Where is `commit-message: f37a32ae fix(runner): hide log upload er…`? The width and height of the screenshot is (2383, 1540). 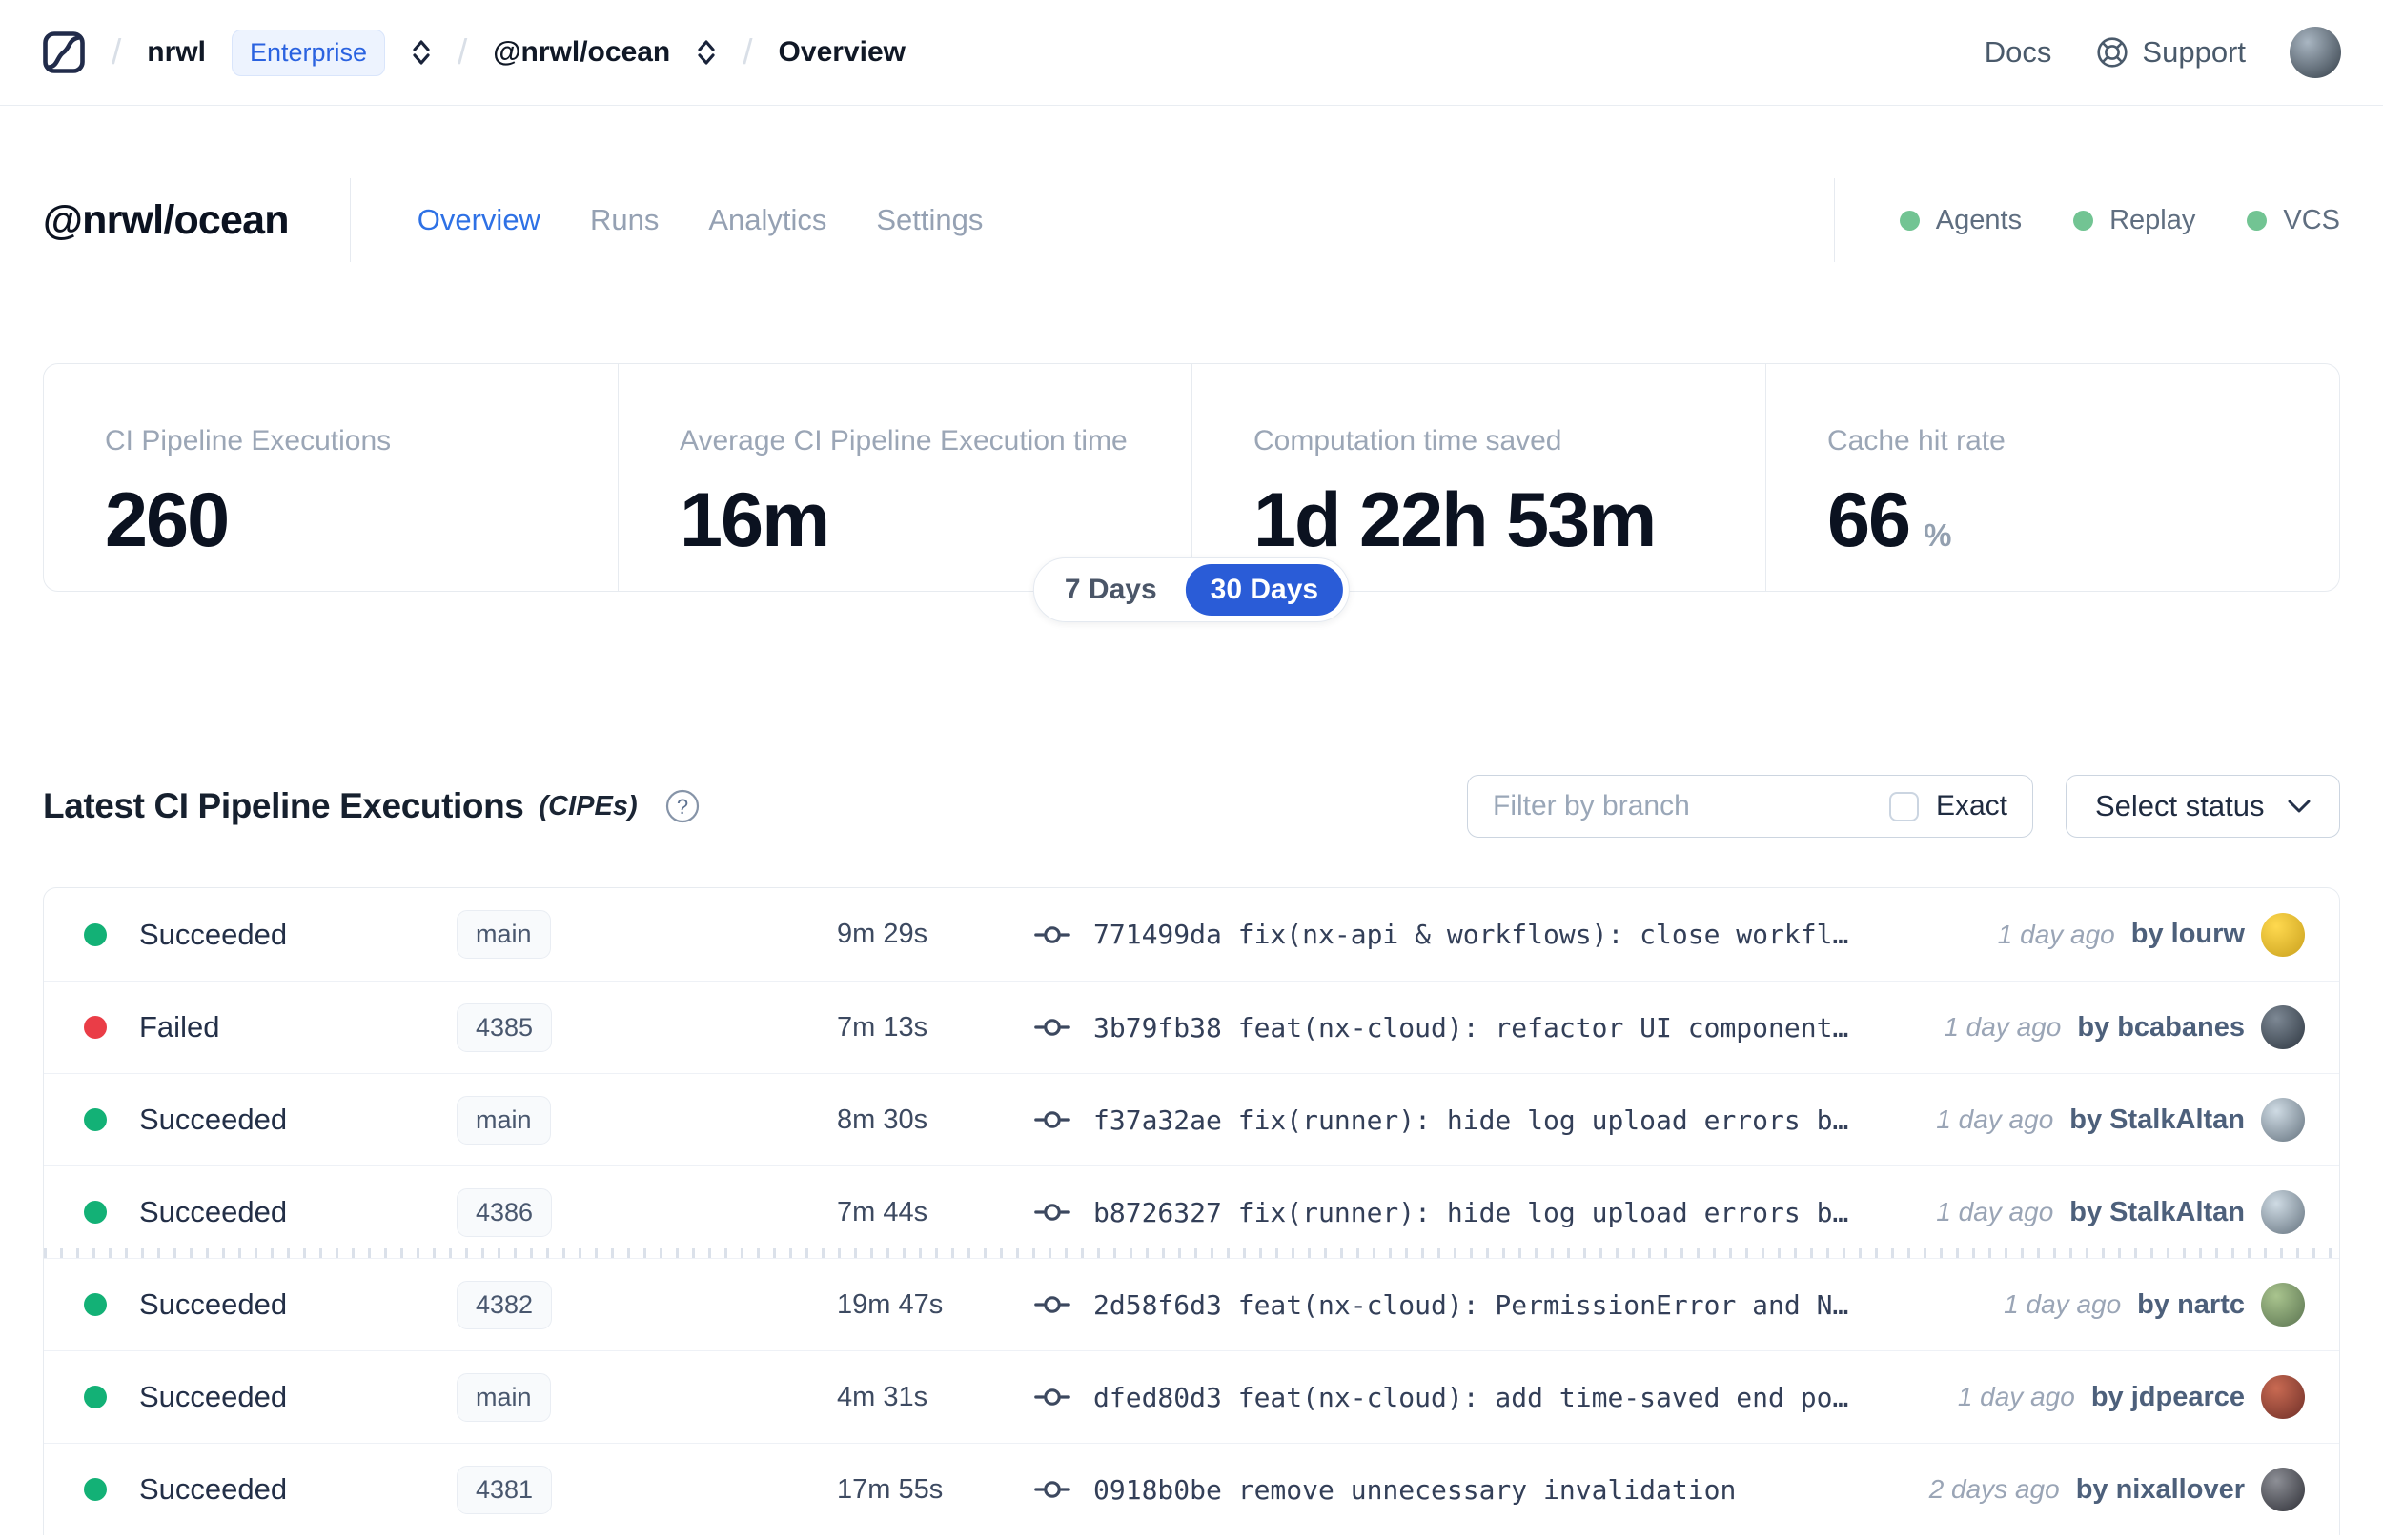
commit-message: f37a32ae fix(runner): hide log upload er… is located at coordinates (1471, 1120).